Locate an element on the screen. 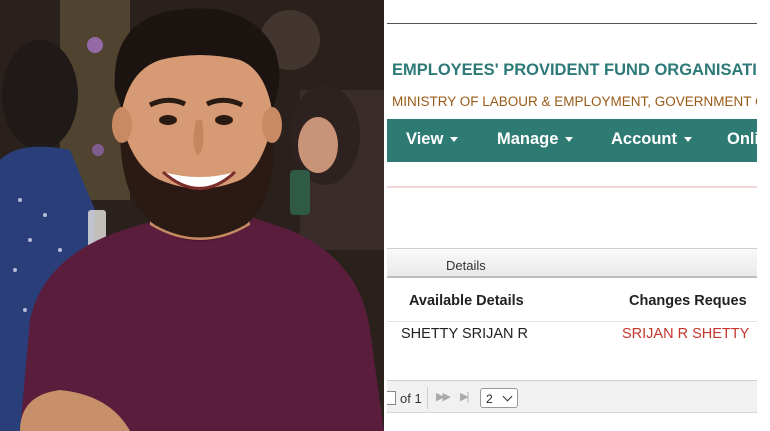 The width and height of the screenshot is (770, 431). page-count-label: of 1 is located at coordinates (411, 398).